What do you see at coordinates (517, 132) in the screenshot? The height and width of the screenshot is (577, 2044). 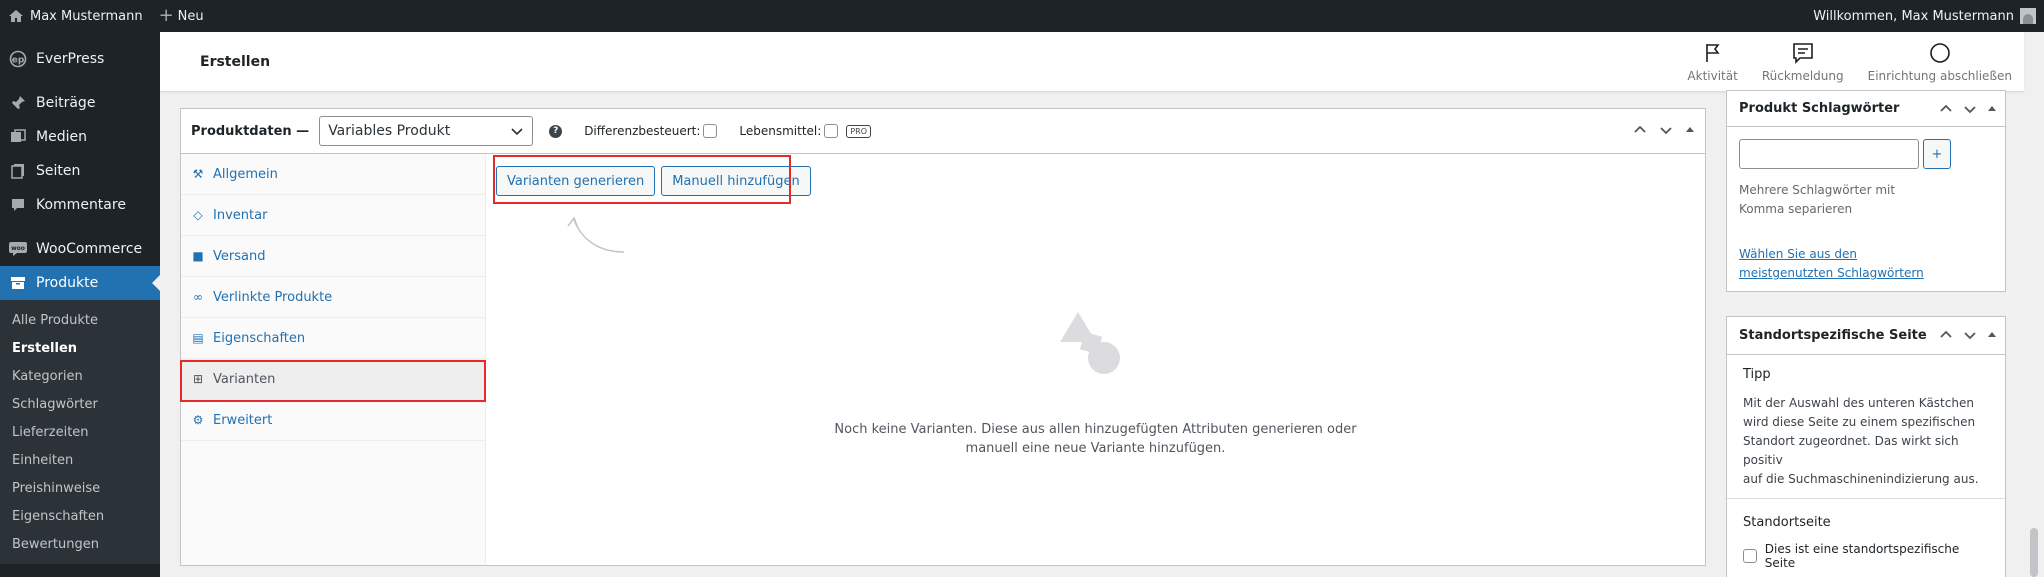 I see `chevron-down-icon` at bounding box center [517, 132].